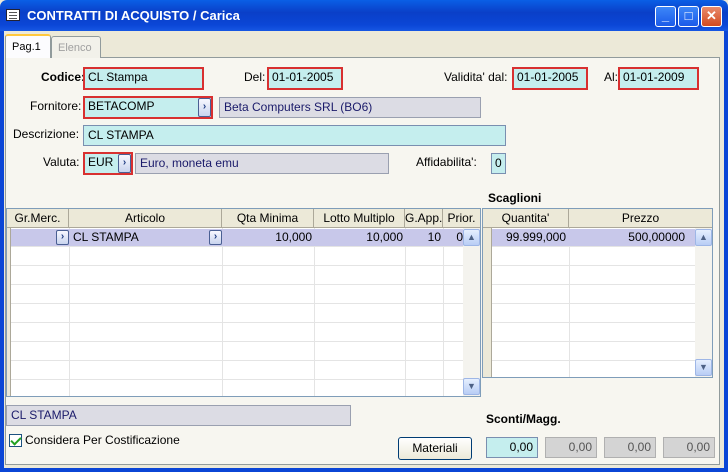 The image size is (728, 472). What do you see at coordinates (435, 448) in the screenshot?
I see `materiali-button: Materiali` at bounding box center [435, 448].